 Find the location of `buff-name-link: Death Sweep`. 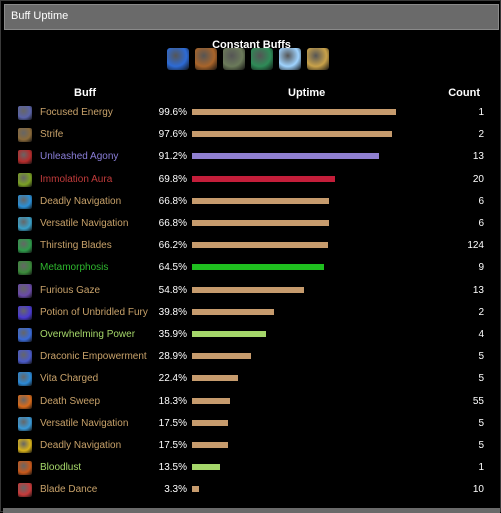

buff-name-link: Death Sweep is located at coordinates (70, 401).